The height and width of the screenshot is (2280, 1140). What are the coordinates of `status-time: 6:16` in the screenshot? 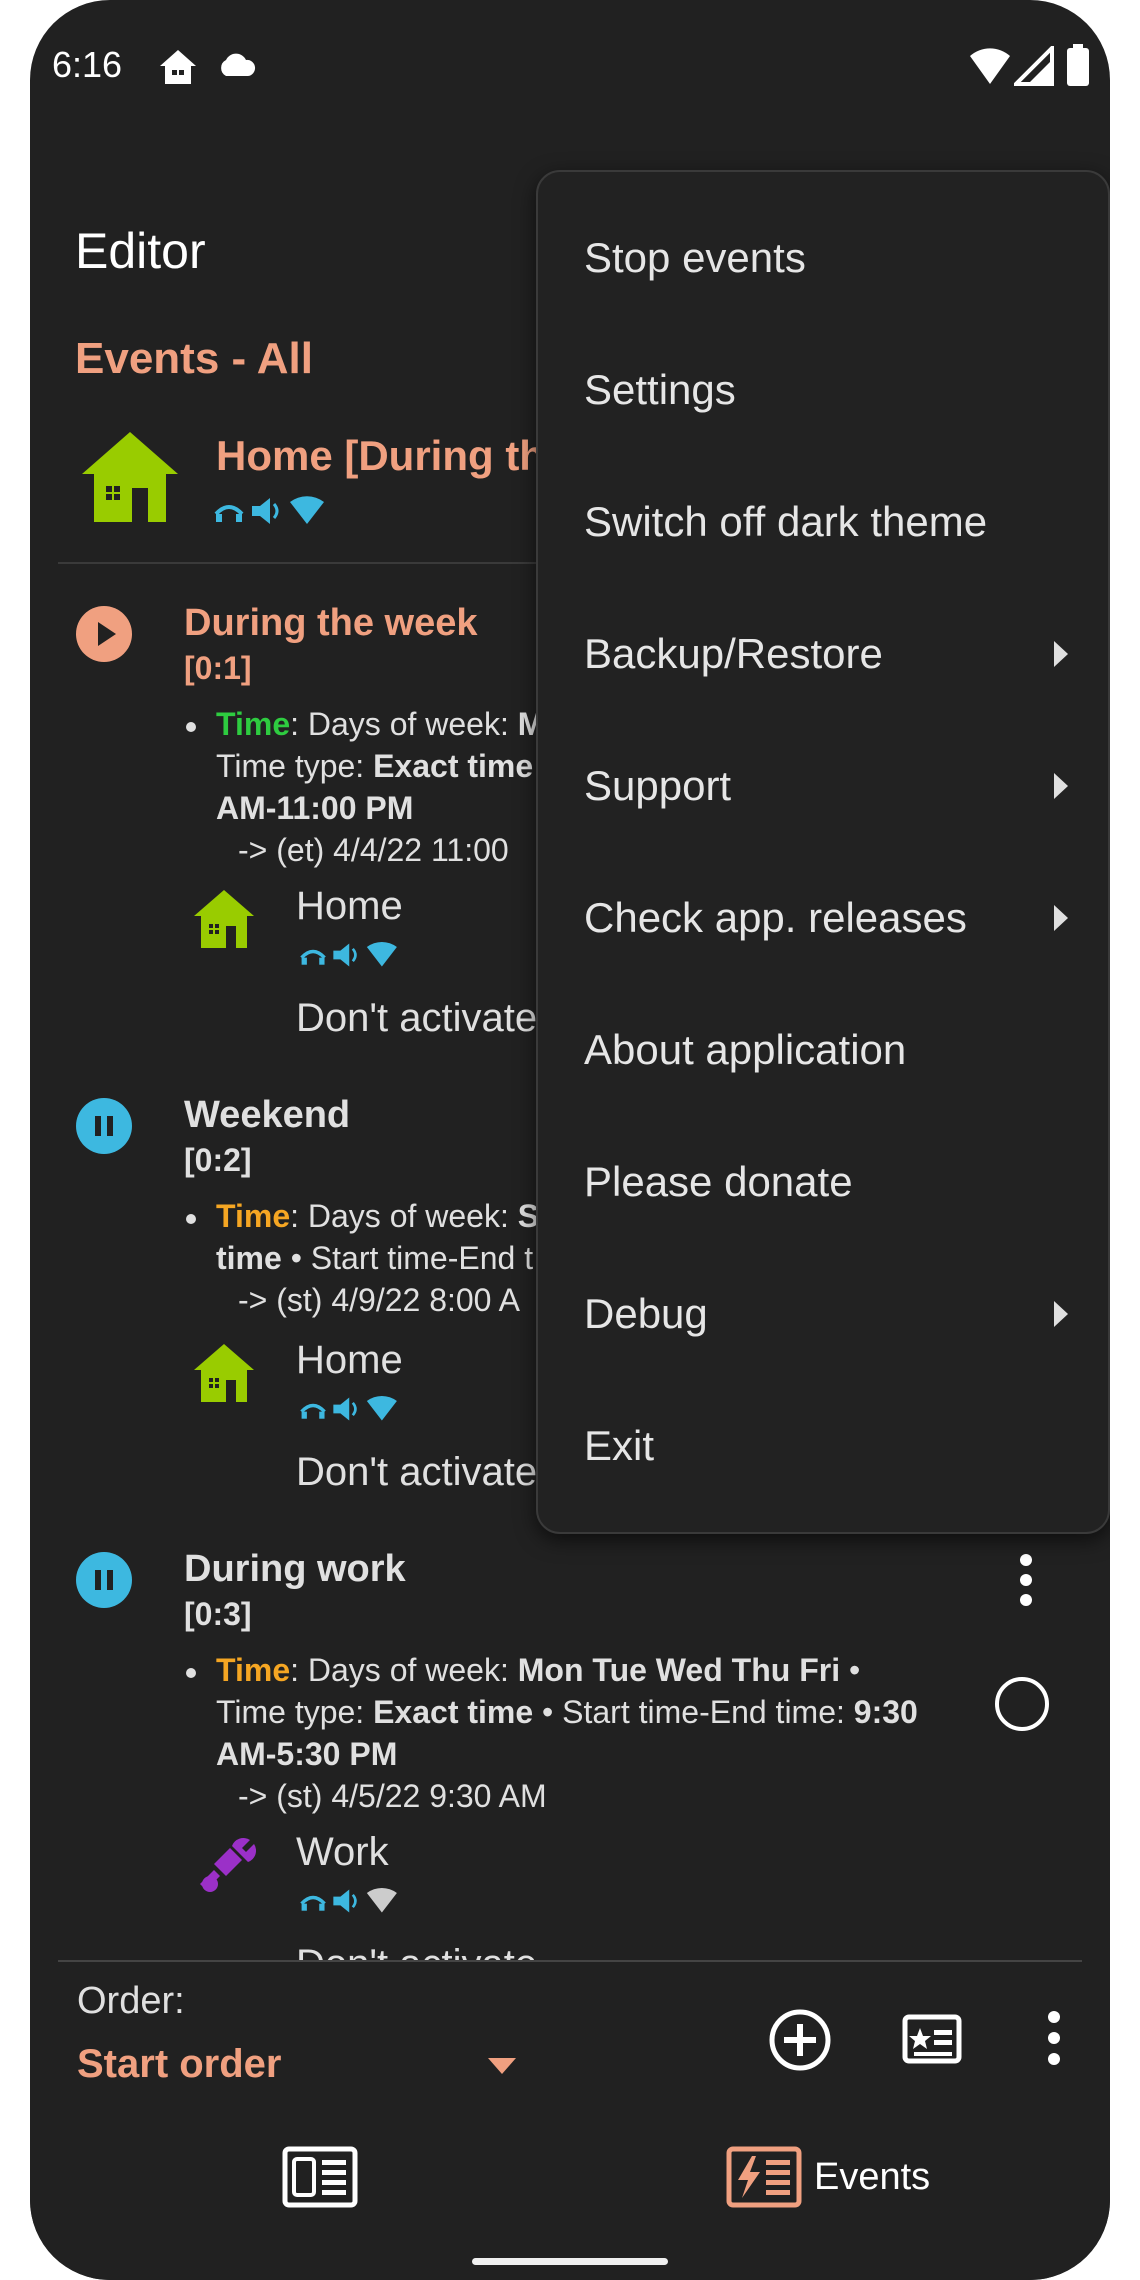 It's located at (87, 64).